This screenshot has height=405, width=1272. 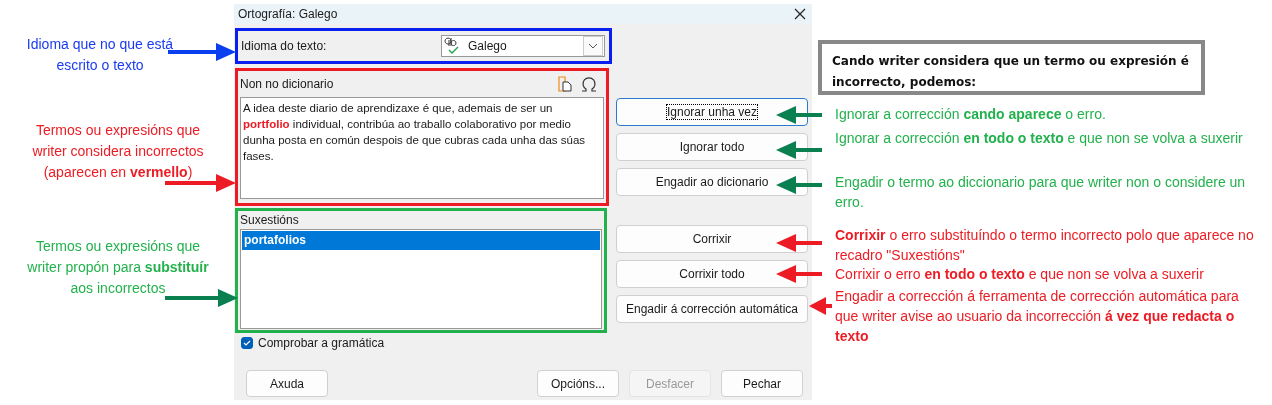 I want to click on annotation-text: Engadir a corrección á ferramenta de corrección automática para que writer avise ao usuario da incorrección á vez que redacta o texto, so click(x=1037, y=316).